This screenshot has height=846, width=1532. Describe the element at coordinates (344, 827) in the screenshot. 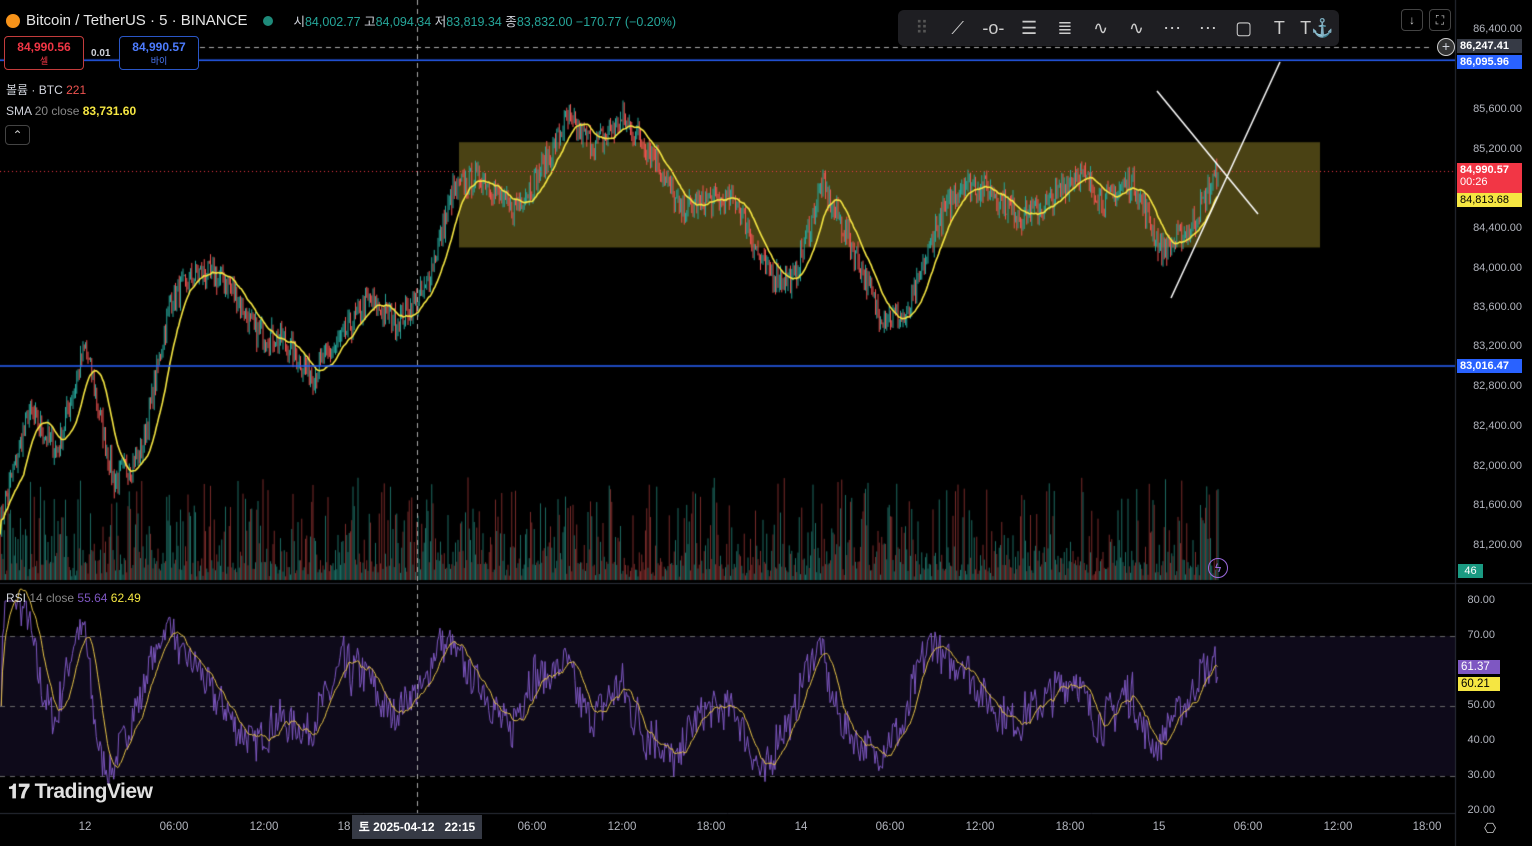

I see `time-axis-label: 18` at that location.